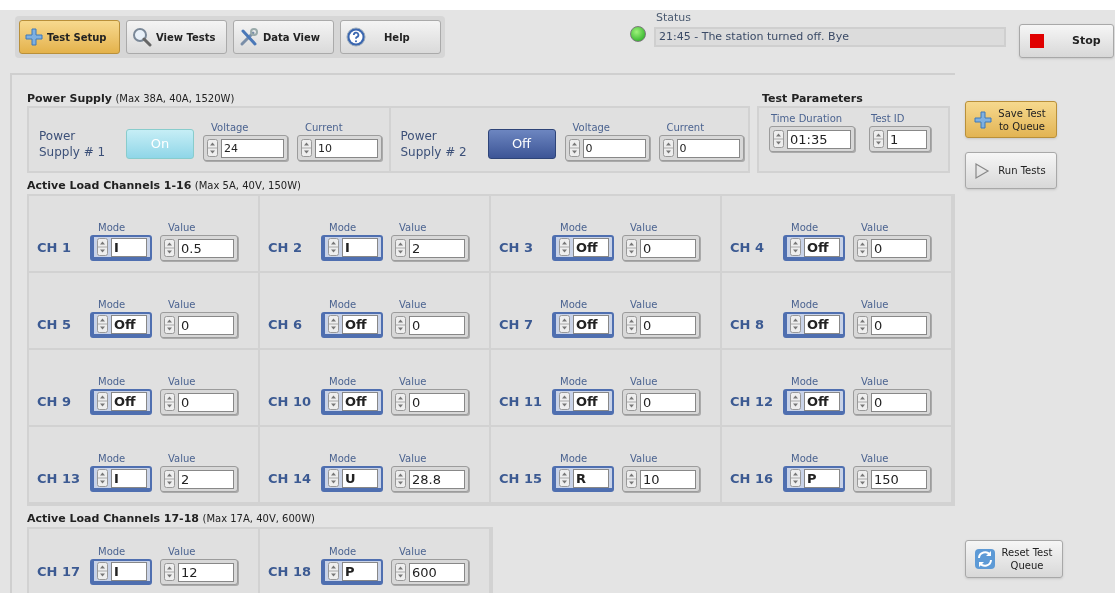 Image resolution: width=1115 pixels, height=593 pixels. I want to click on value-field: 600, so click(430, 572).